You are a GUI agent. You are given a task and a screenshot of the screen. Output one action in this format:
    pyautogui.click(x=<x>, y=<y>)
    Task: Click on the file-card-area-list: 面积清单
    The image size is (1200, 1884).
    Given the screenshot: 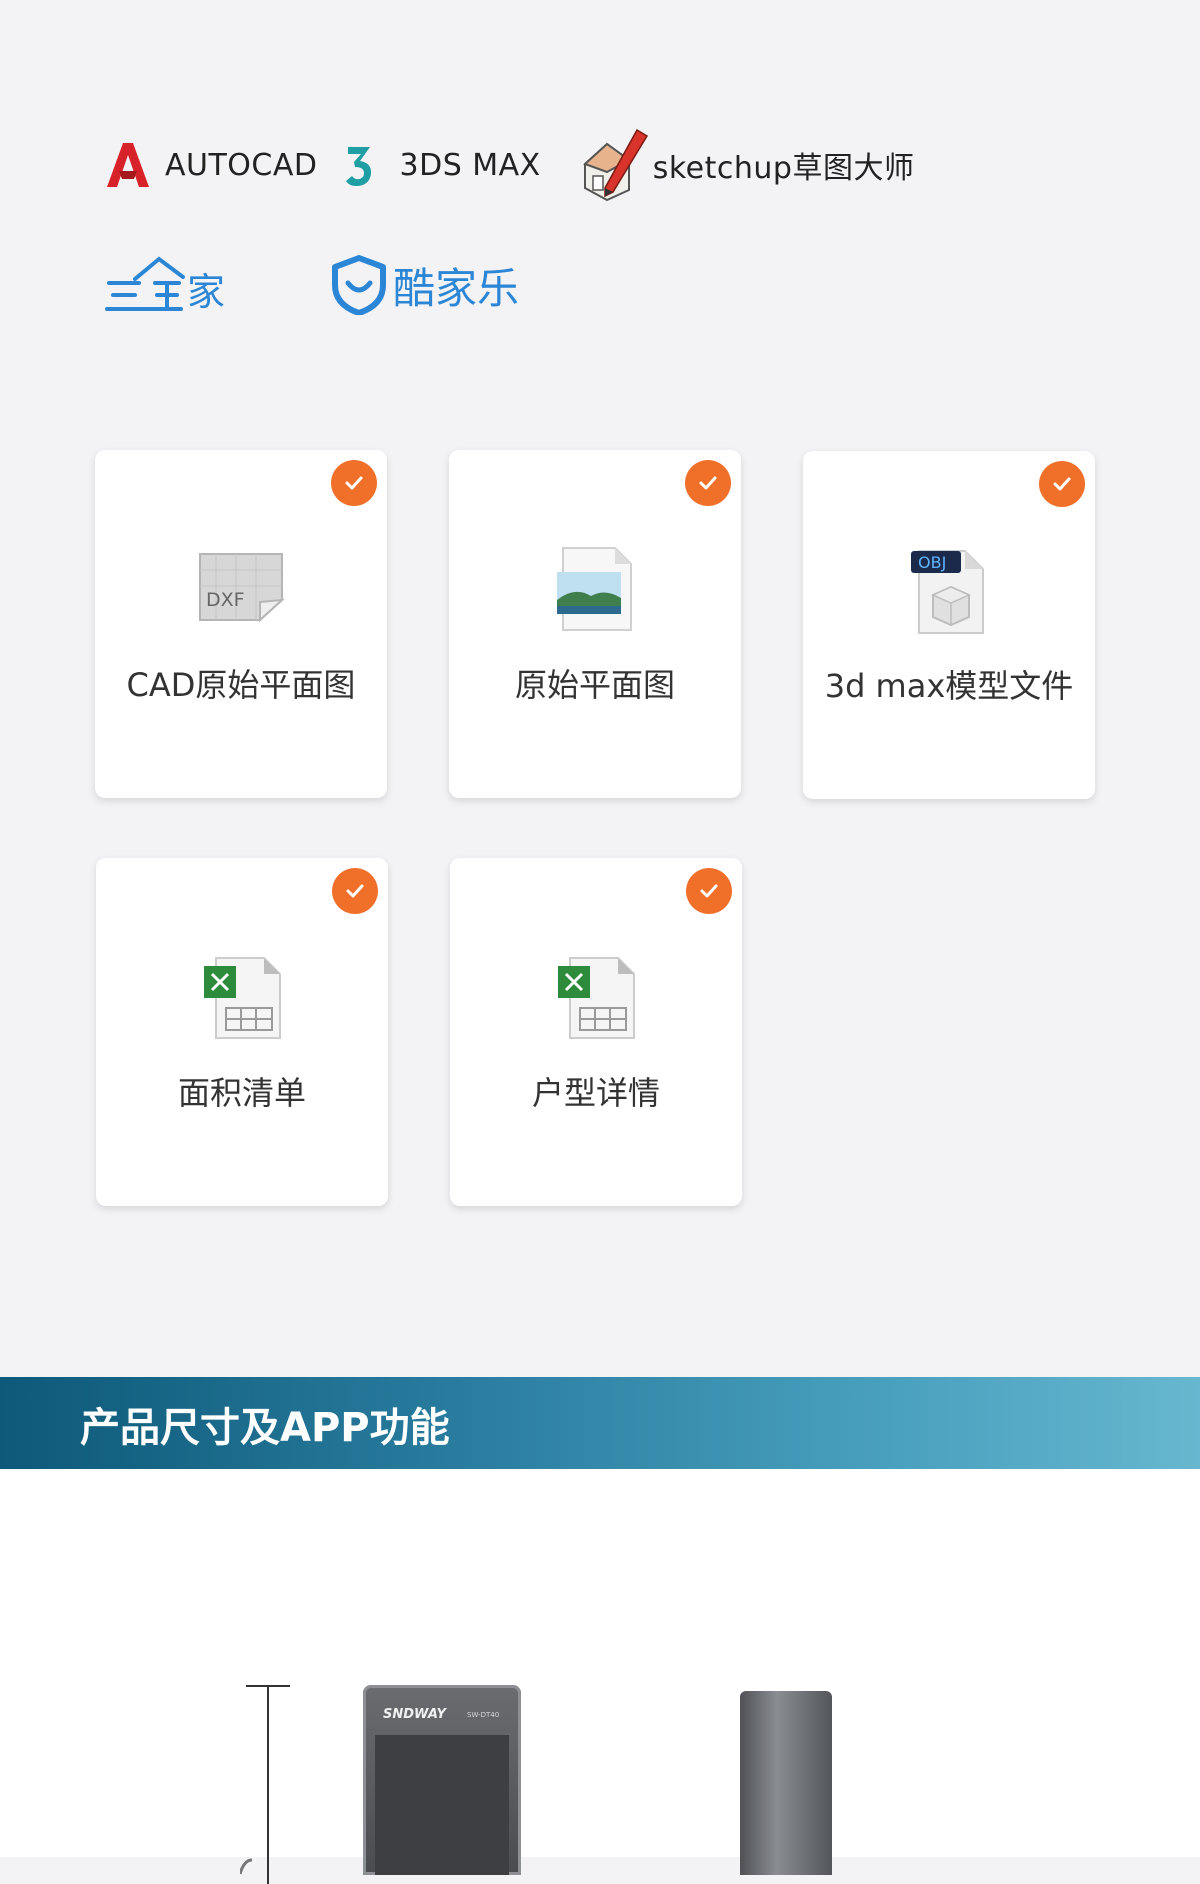 What is the action you would take?
    pyautogui.click(x=242, y=1032)
    